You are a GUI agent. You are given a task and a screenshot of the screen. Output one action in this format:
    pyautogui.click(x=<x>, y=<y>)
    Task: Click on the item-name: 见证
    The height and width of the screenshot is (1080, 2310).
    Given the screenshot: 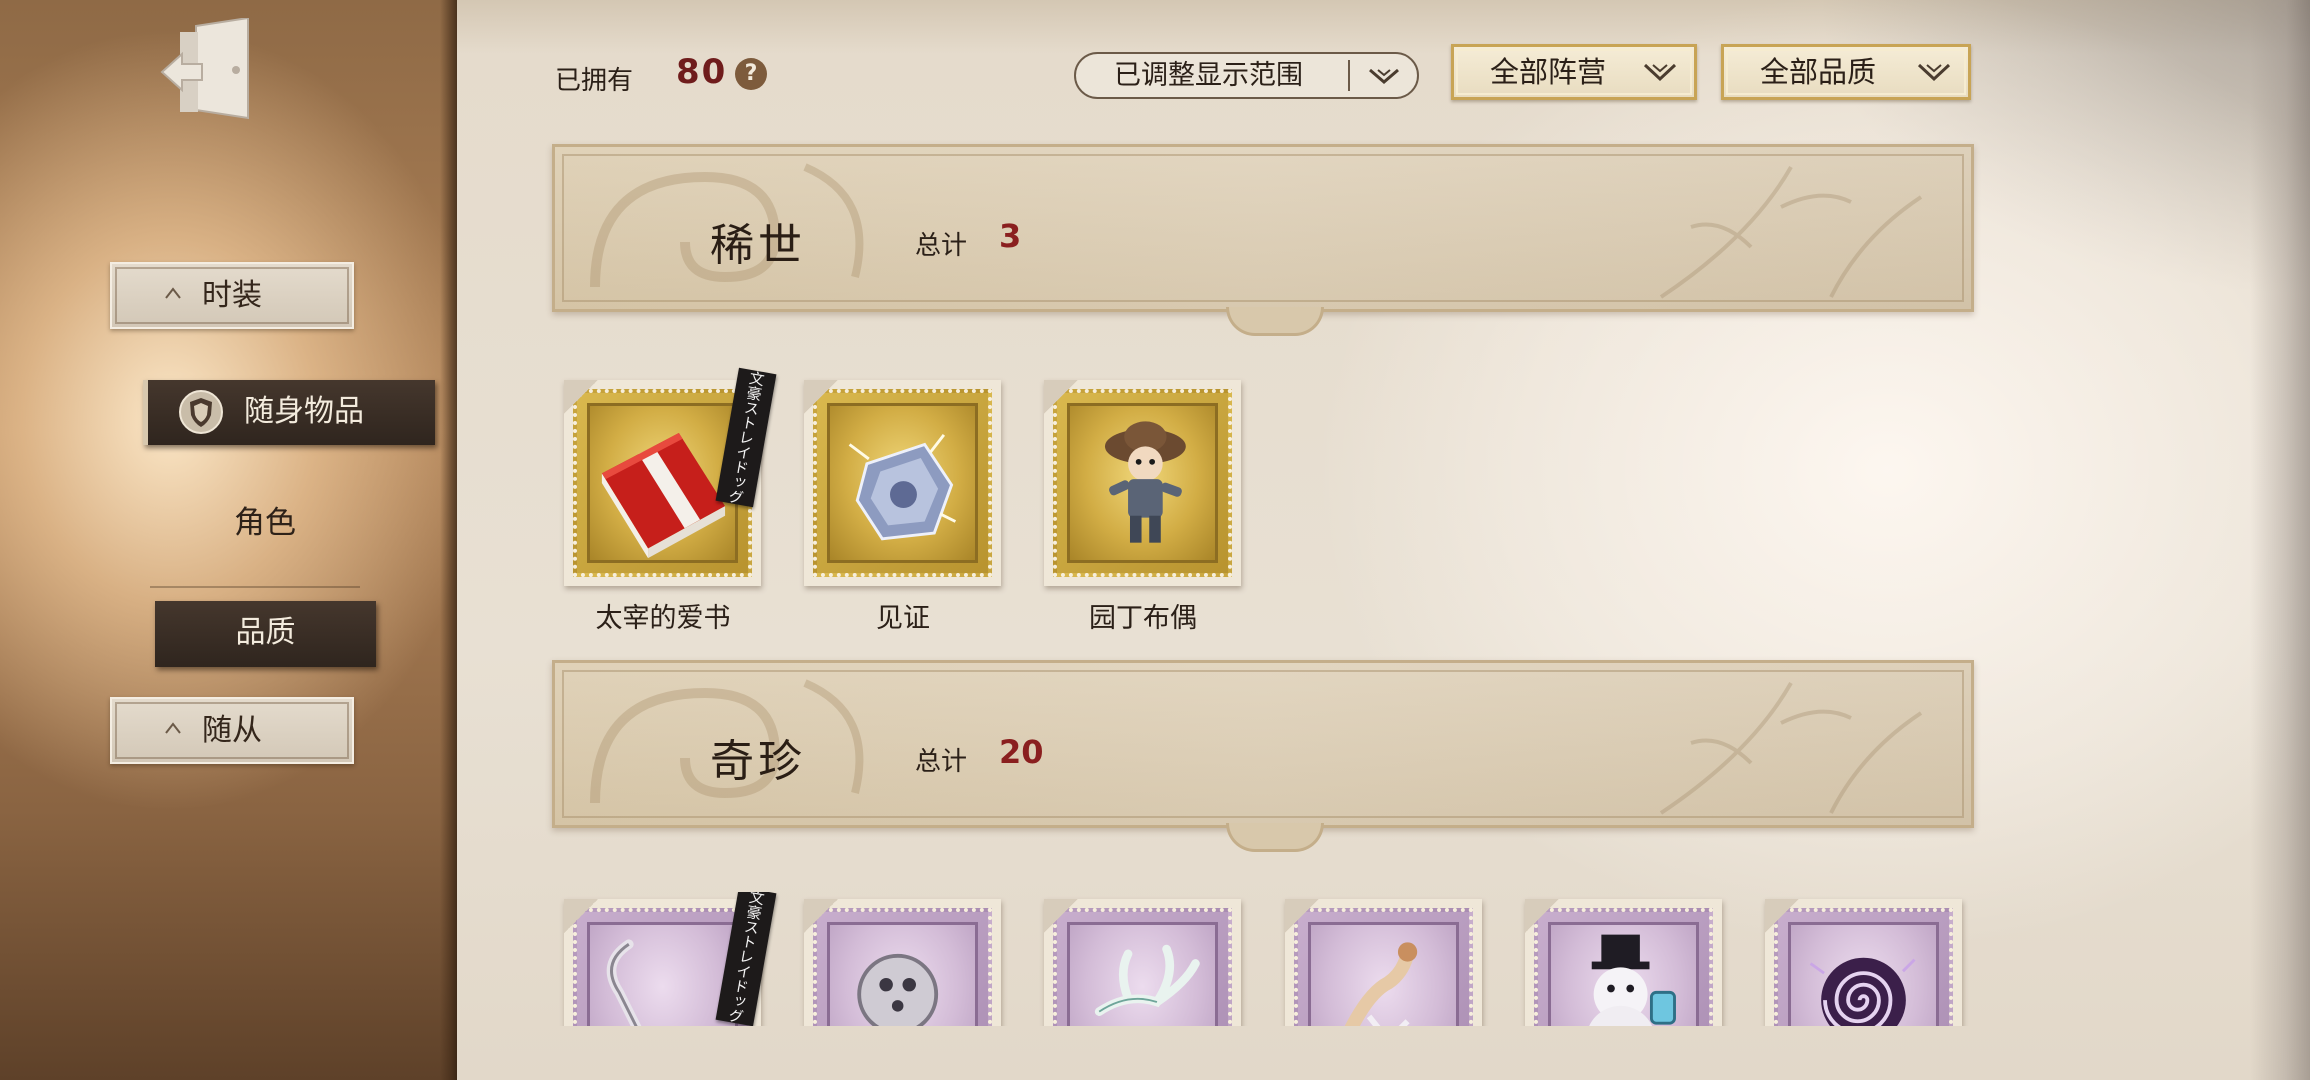 What is the action you would take?
    pyautogui.click(x=903, y=618)
    